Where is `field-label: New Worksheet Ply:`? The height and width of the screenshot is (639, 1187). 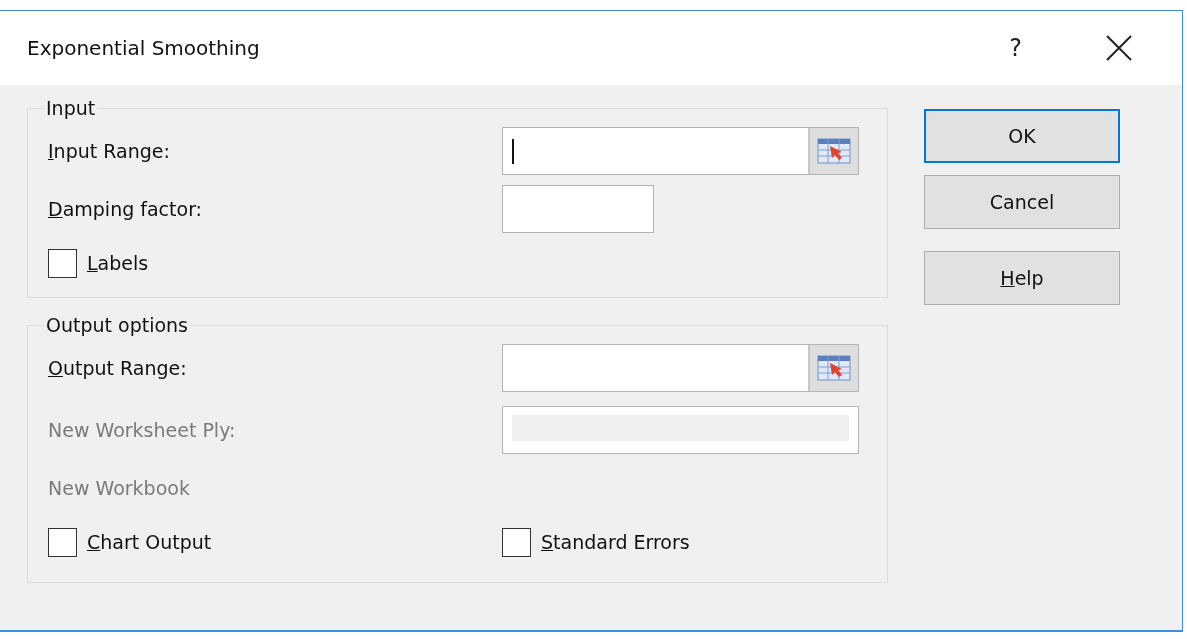
field-label: New Worksheet Ply: is located at coordinates (142, 430).